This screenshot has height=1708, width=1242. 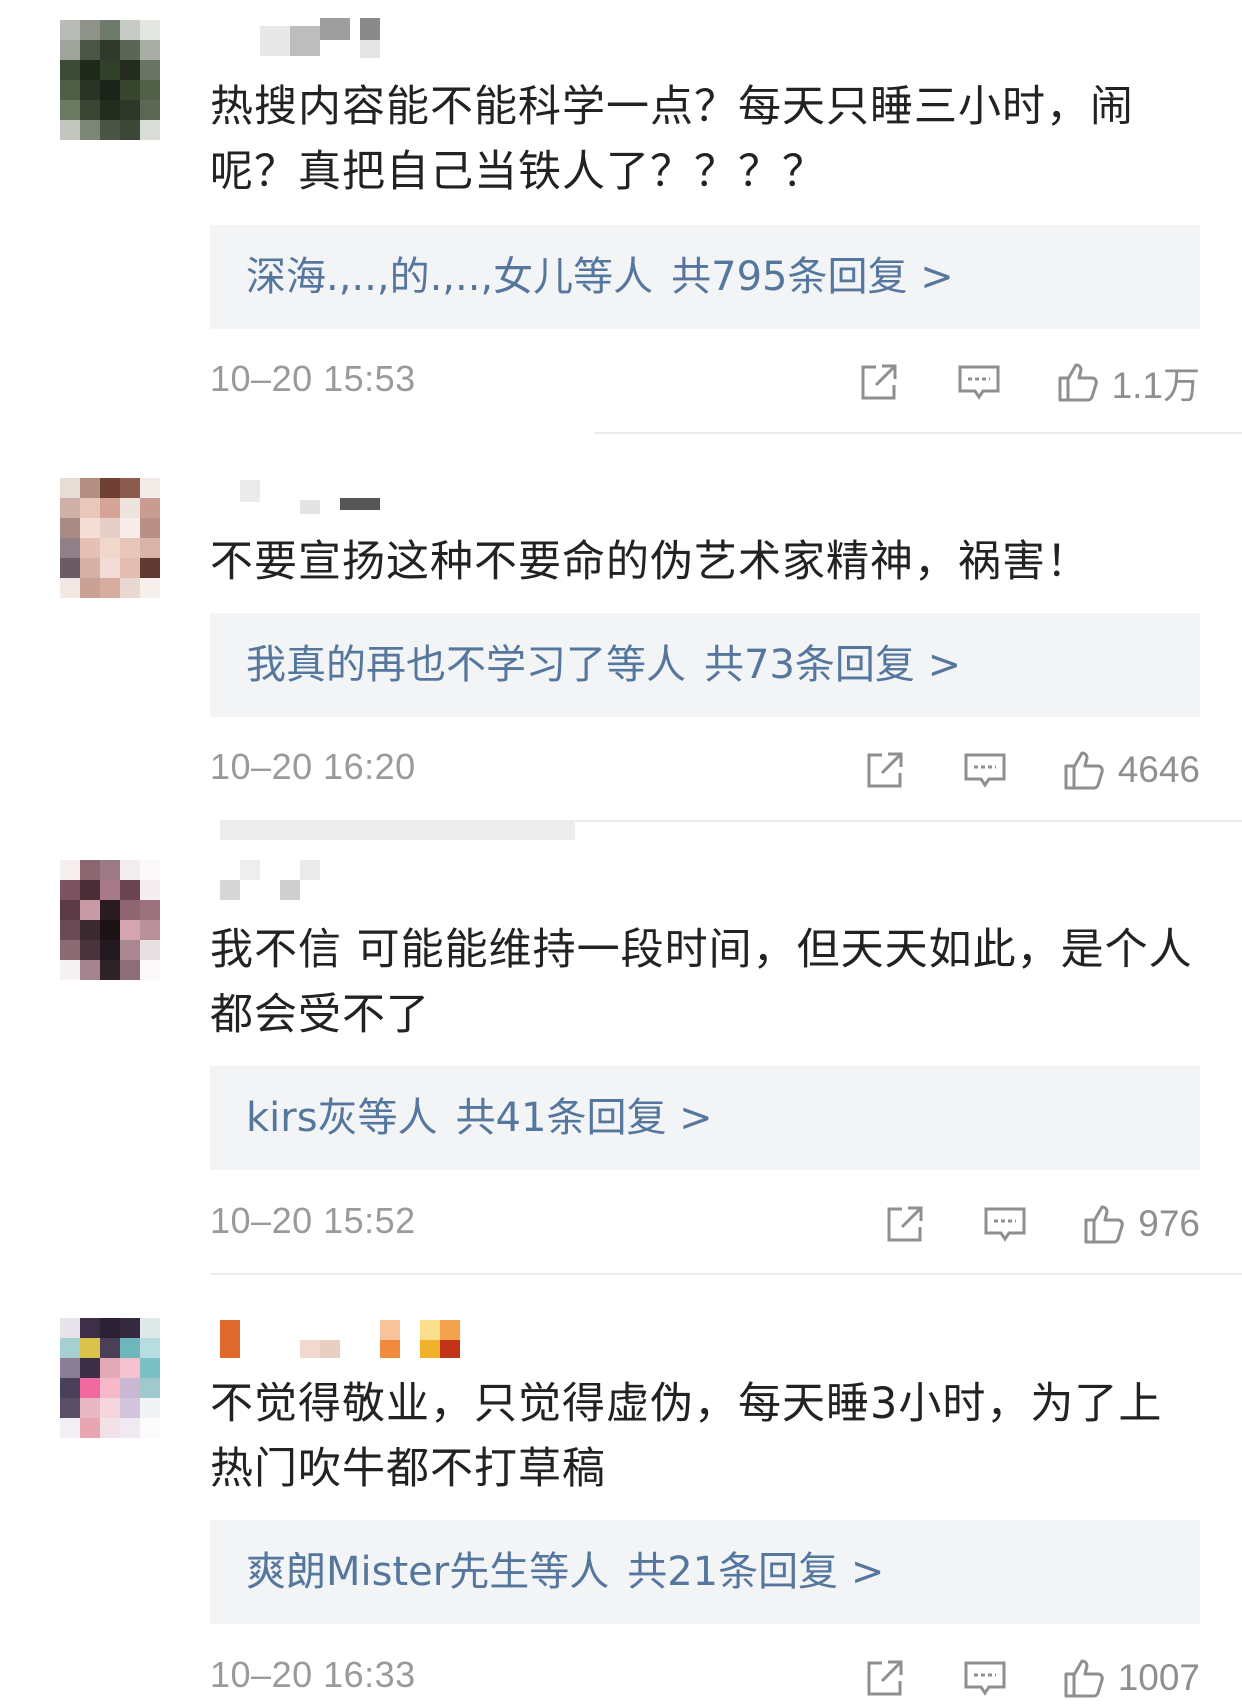 What do you see at coordinates (833, 665) in the screenshot?
I see `reply-count: 共73条回复 >` at bounding box center [833, 665].